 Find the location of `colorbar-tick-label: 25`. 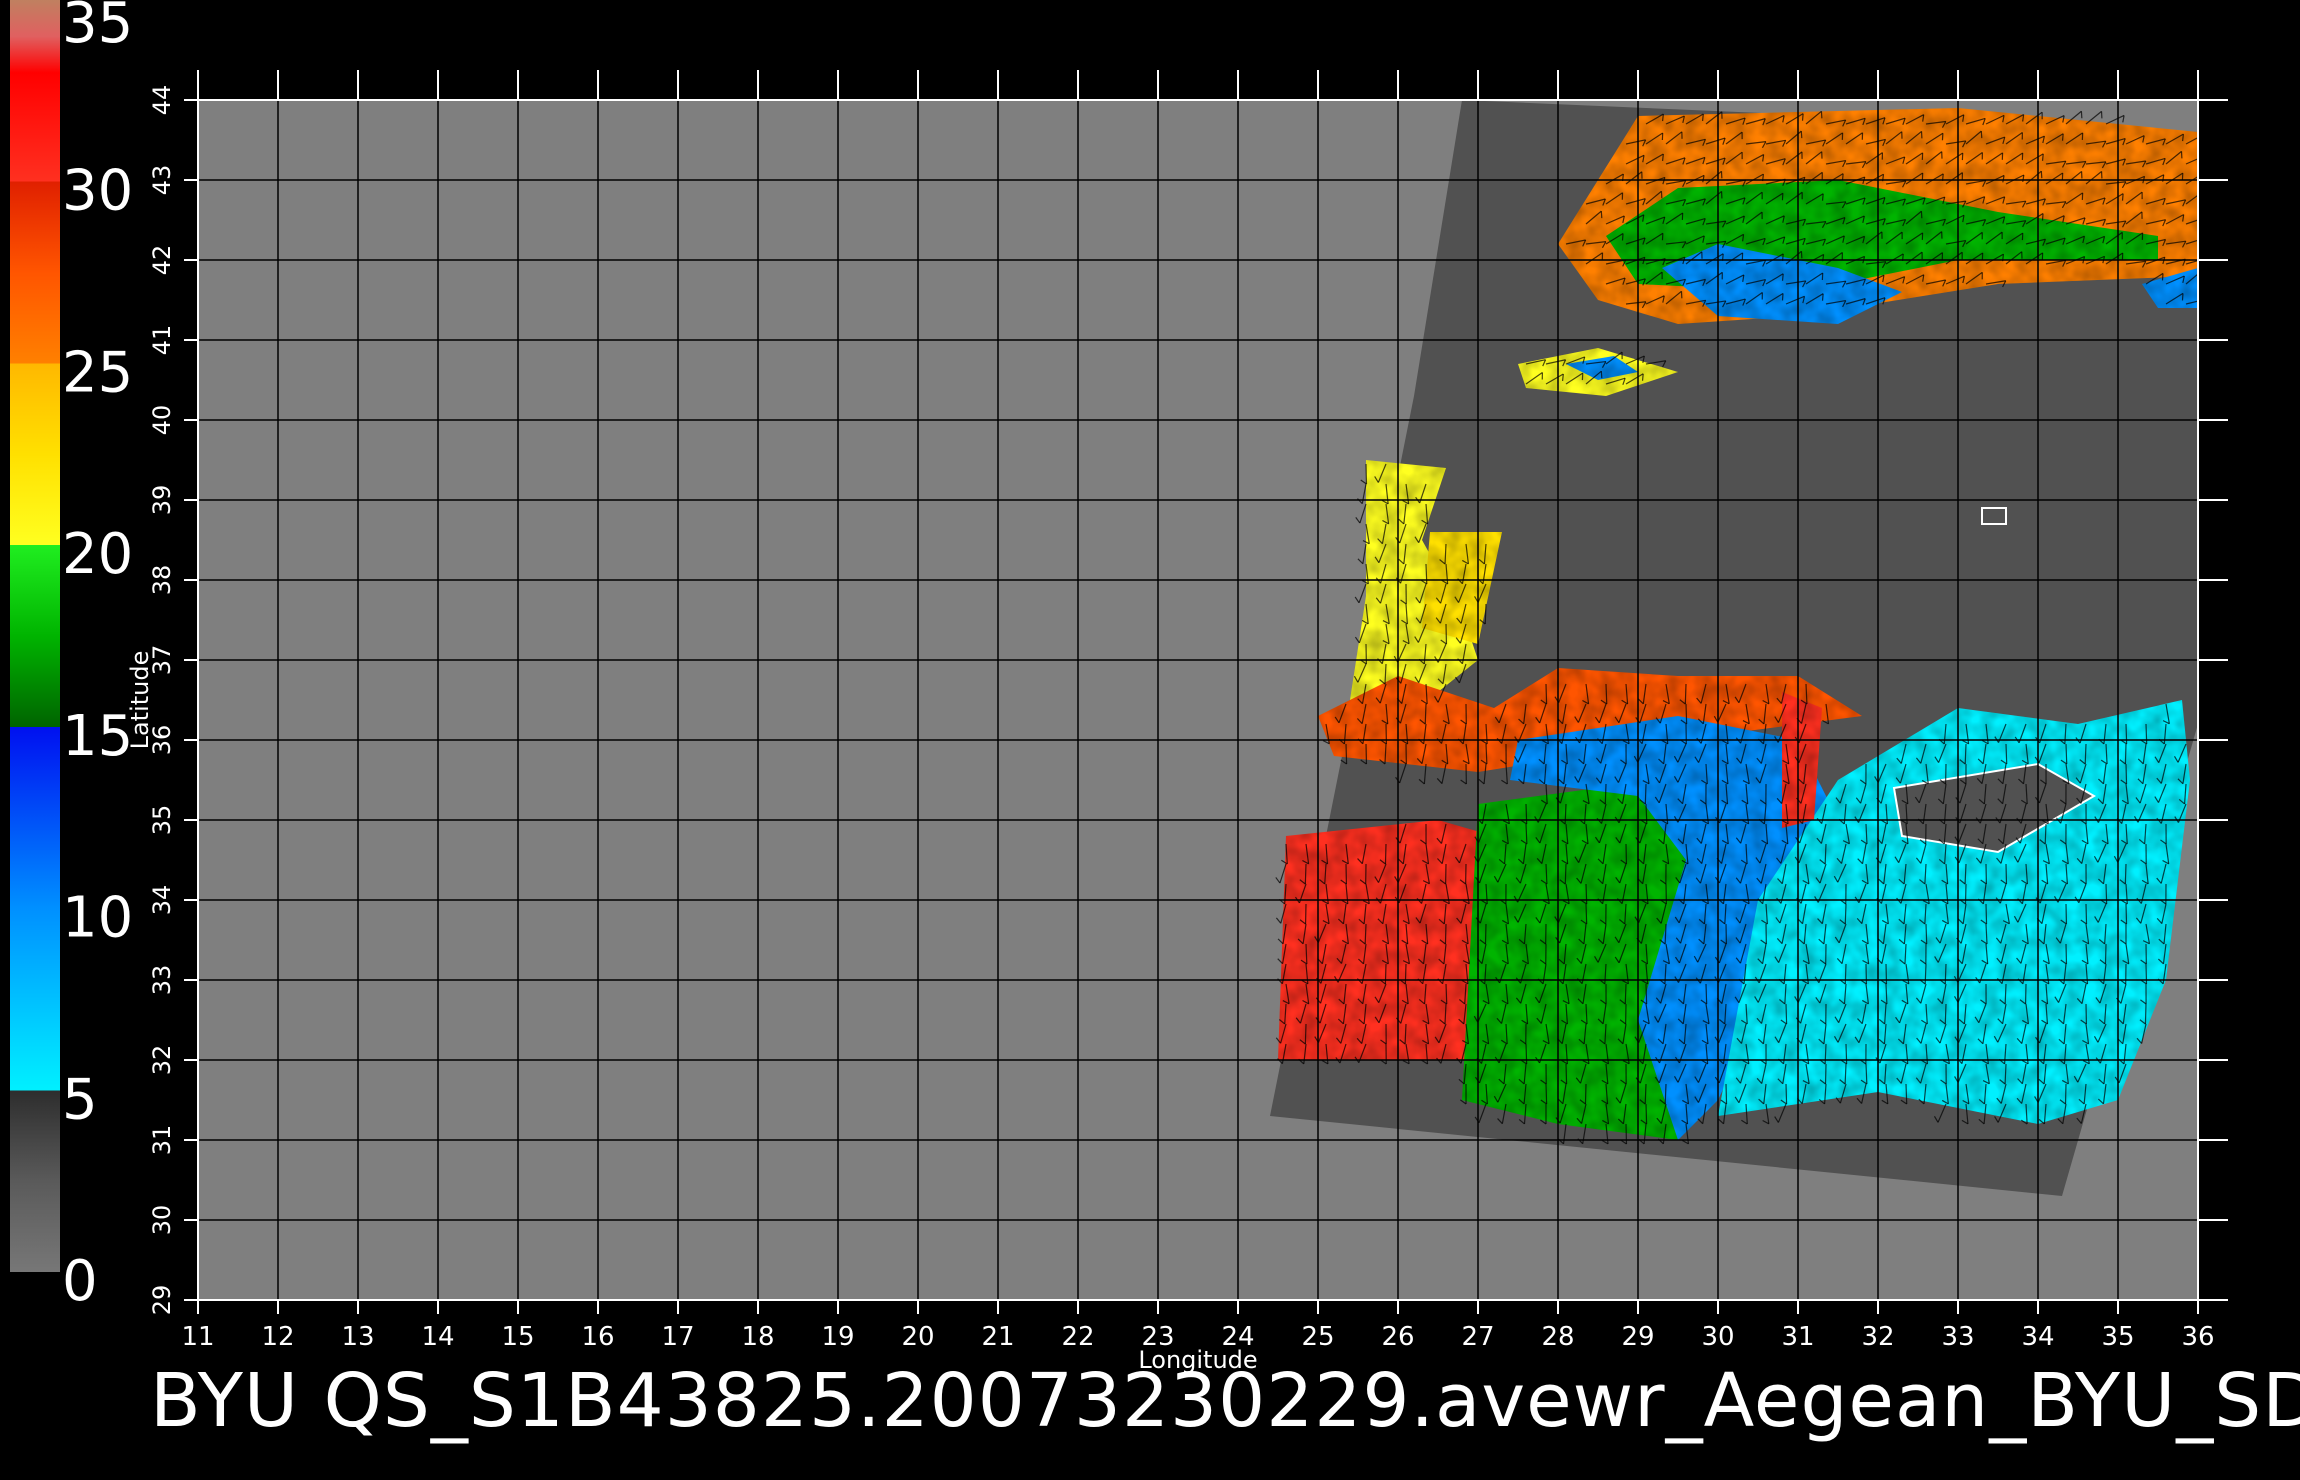

colorbar-tick-label: 25 is located at coordinates (97, 372).